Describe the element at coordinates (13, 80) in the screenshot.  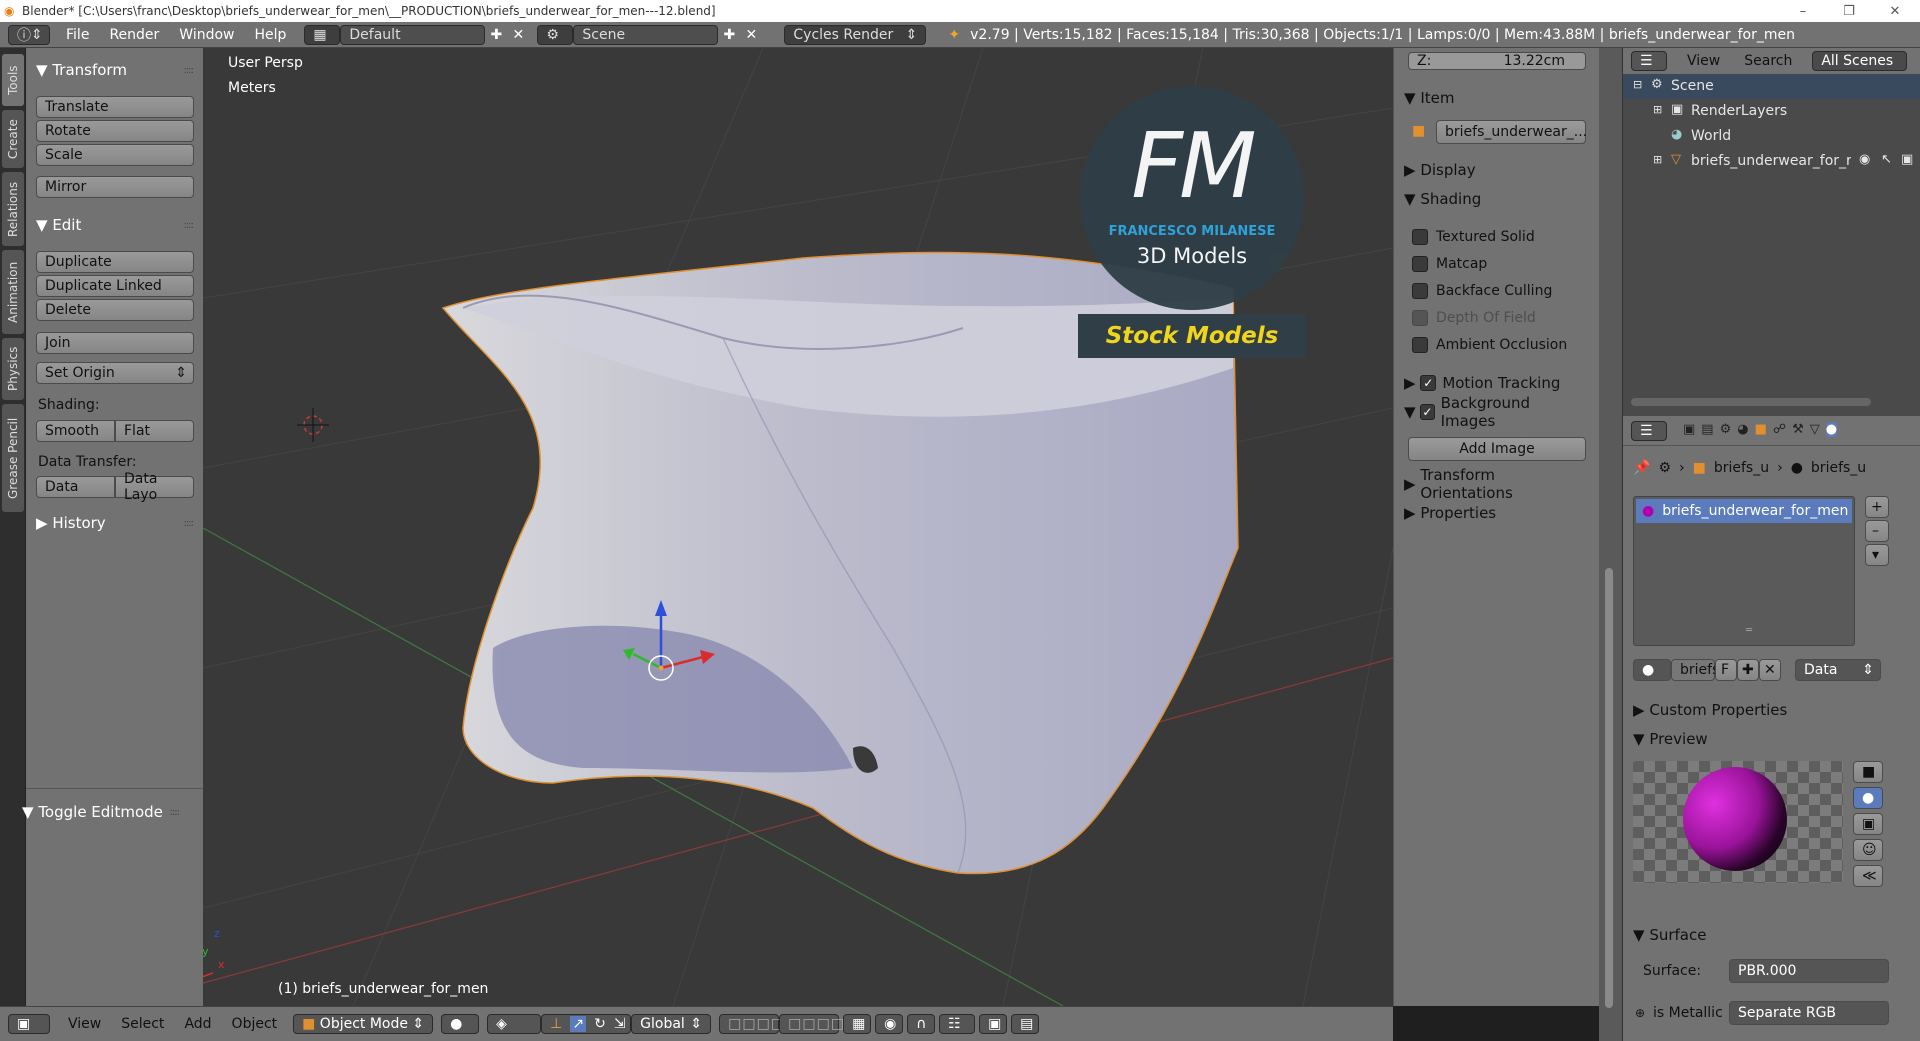
I see `tab-tools: Tools` at that location.